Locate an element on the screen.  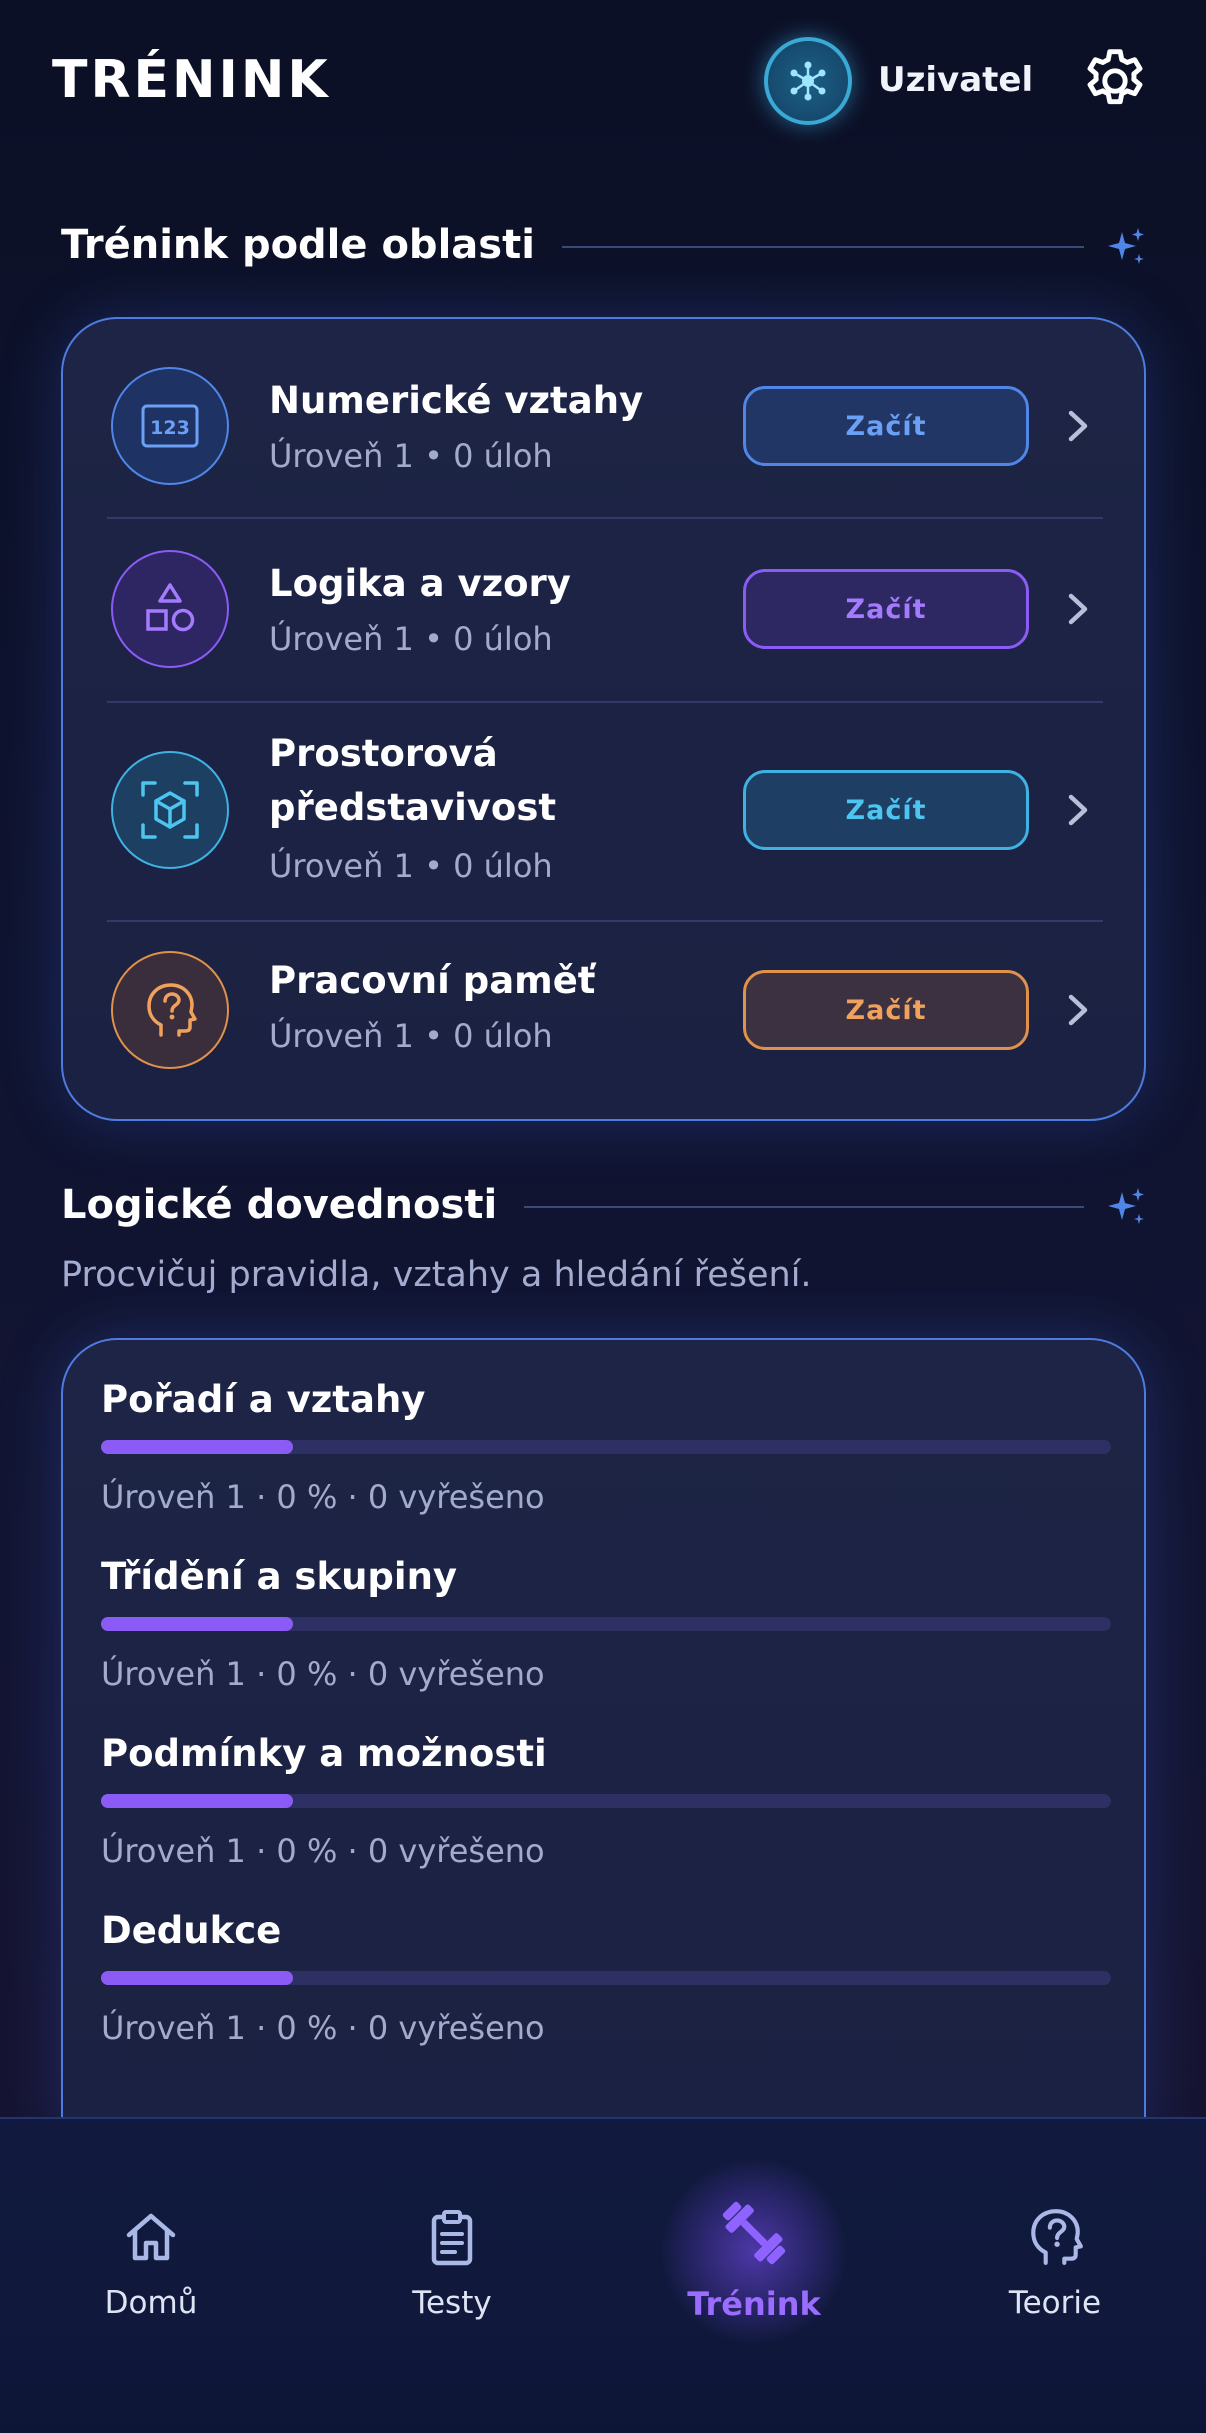
skill-title: Pořadí a vztahy is located at coordinates (263, 1399).